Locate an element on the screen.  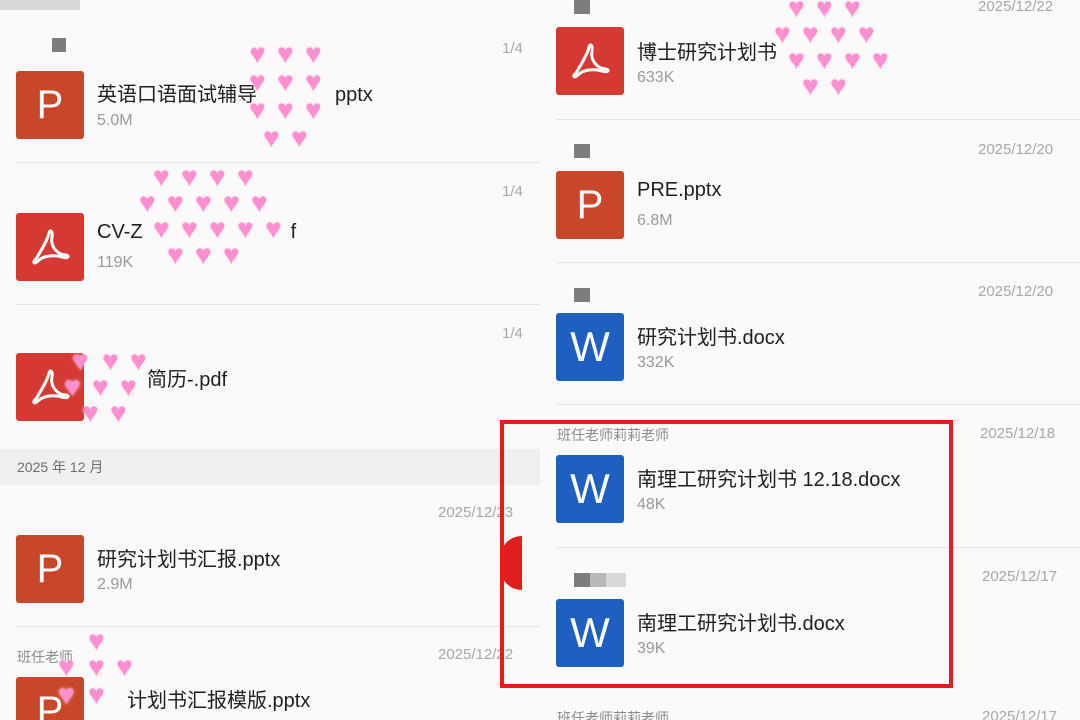
file-row: 班任老师 2025/12/22 P 计划书汇报模版.pptx is located at coordinates (270, 673).